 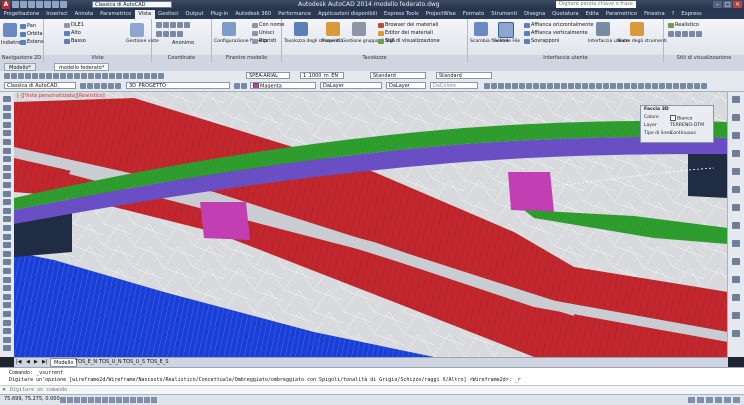 What do you see at coordinates (641, 86) in the screenshot?
I see `tool-w-icon` at bounding box center [641, 86].